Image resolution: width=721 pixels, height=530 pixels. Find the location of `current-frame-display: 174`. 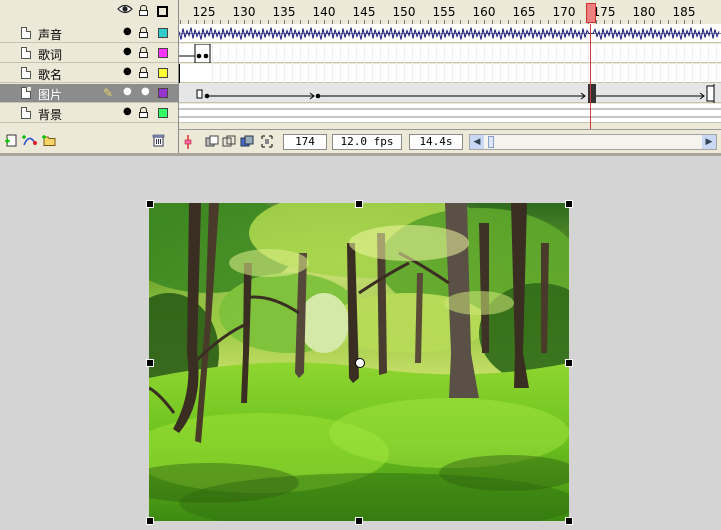

current-frame-display: 174 is located at coordinates (305, 142).